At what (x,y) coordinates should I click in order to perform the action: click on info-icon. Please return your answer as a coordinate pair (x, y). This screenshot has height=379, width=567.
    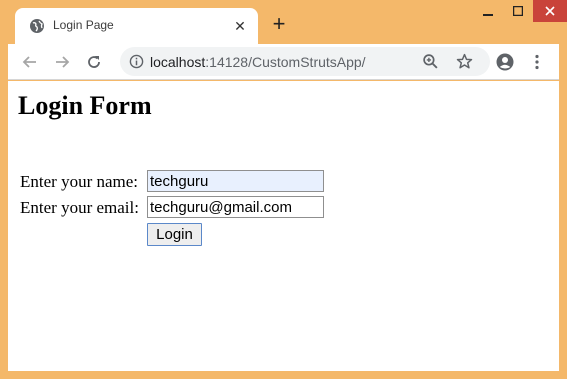
    Looking at the image, I should click on (136, 61).